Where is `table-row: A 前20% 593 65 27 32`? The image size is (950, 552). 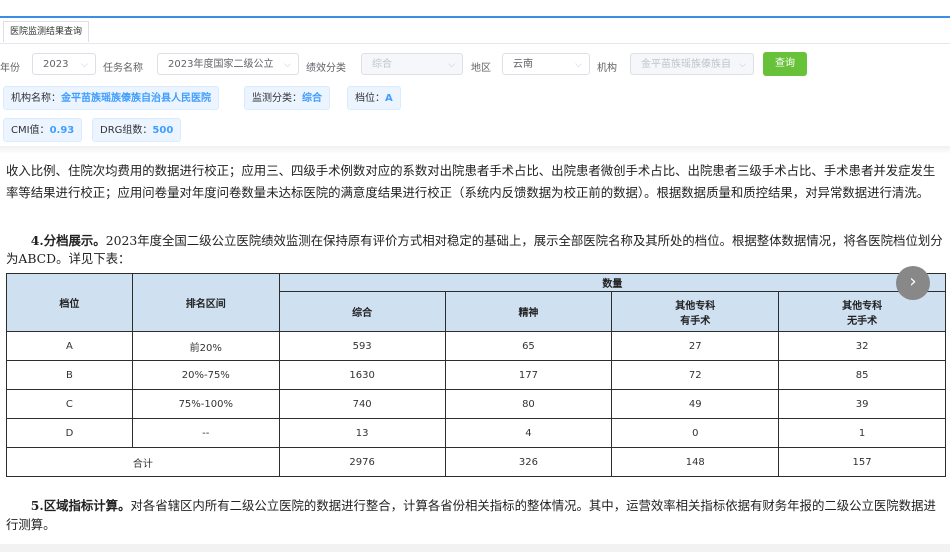 table-row: A 前20% 593 65 27 32 is located at coordinates (476, 346).